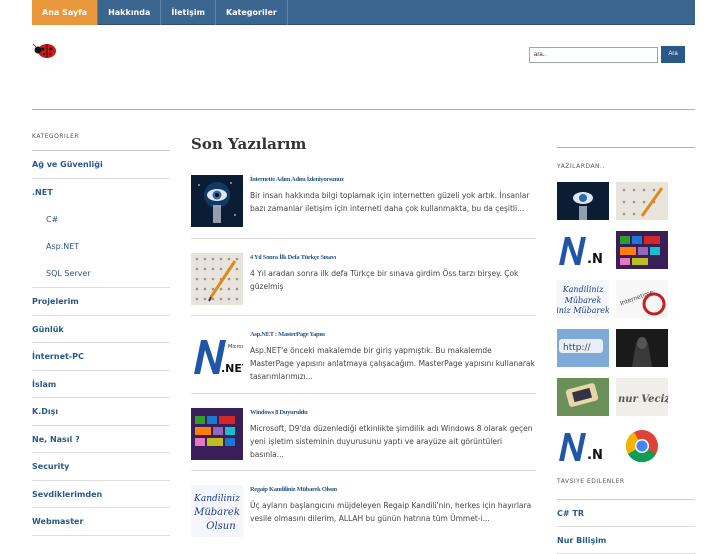  Describe the element at coordinates (252, 12) in the screenshot. I see `nav-categories: Kategoriler` at that location.